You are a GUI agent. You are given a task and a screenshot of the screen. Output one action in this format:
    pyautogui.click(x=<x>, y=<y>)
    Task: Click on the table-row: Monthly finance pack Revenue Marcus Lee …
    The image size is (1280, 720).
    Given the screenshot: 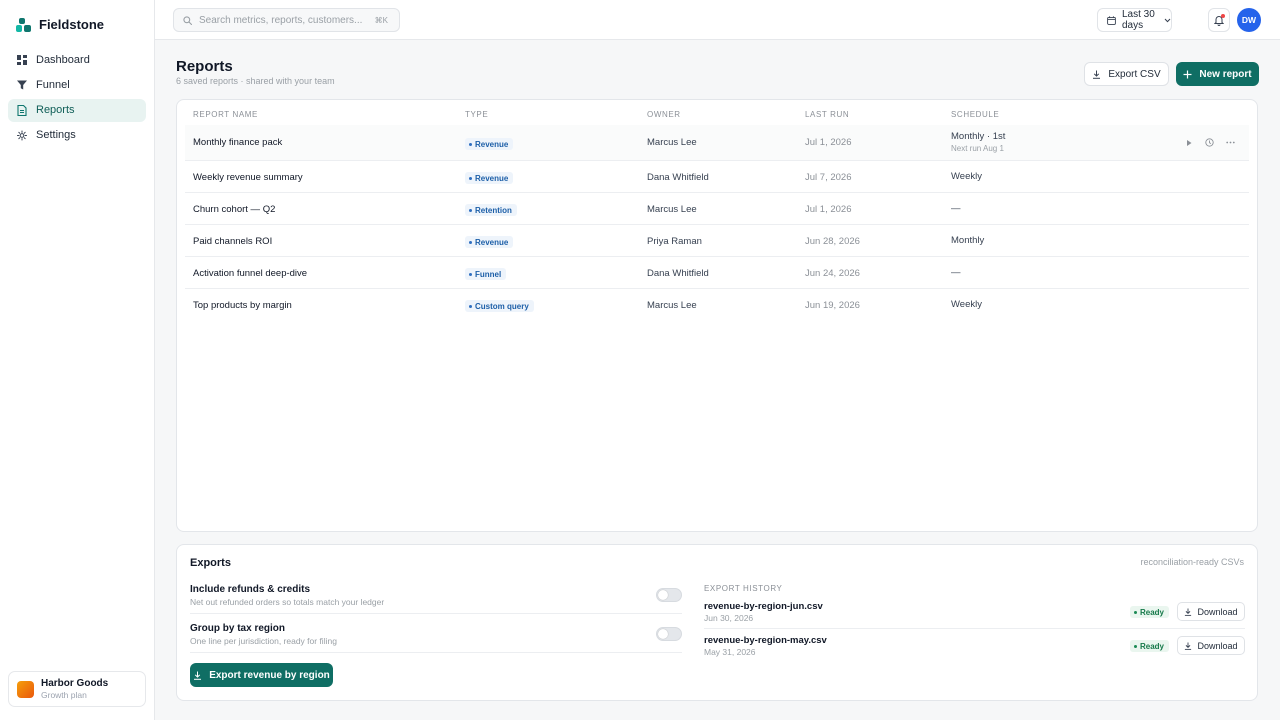 What is the action you would take?
    pyautogui.click(x=717, y=143)
    